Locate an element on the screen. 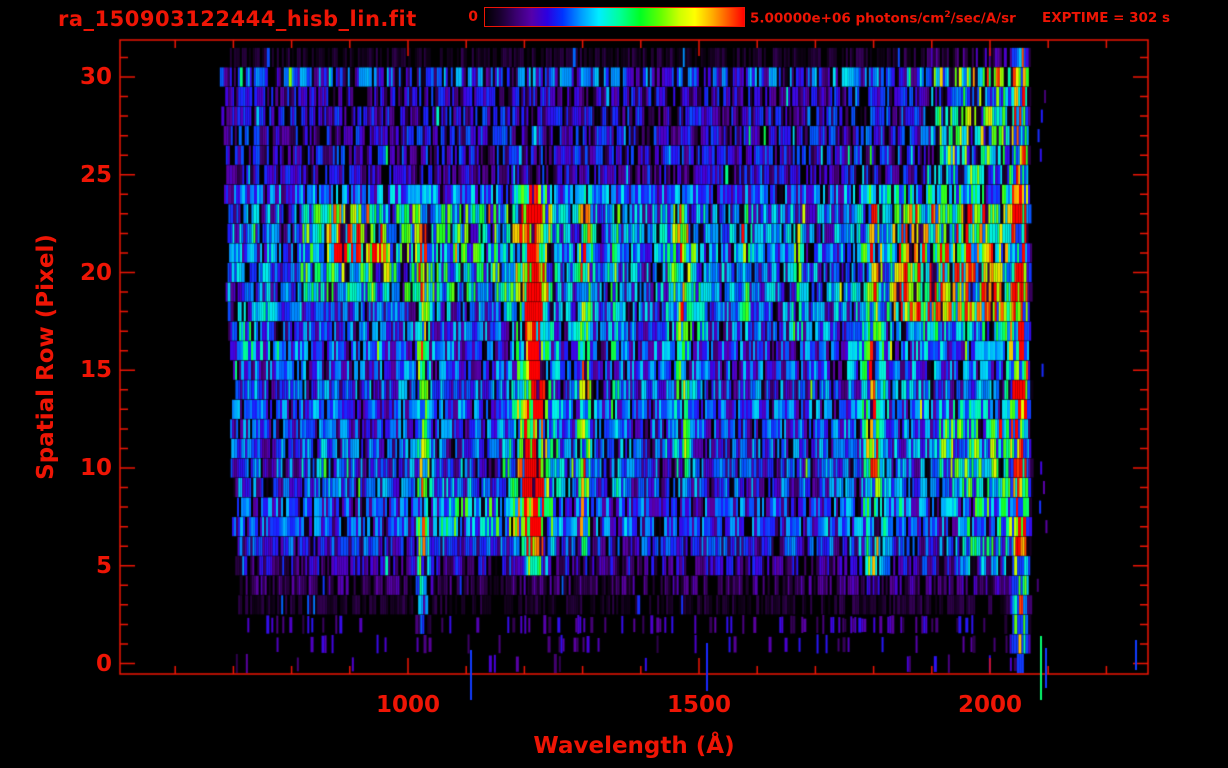 The width and height of the screenshot is (1228, 768). colorbar-gradient is located at coordinates (614, 17).